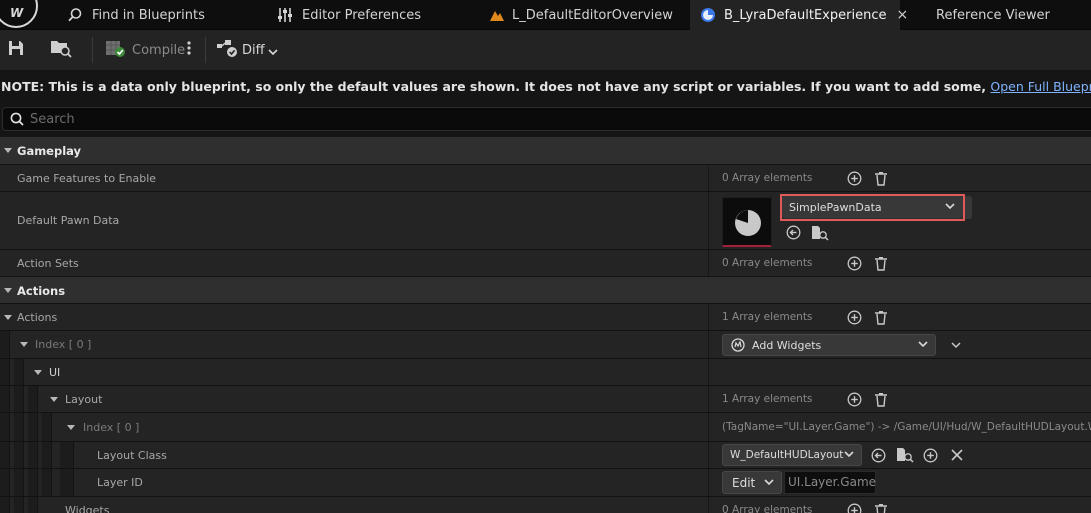  Describe the element at coordinates (49, 151) in the screenshot. I see `category-label: Gameplay` at that location.